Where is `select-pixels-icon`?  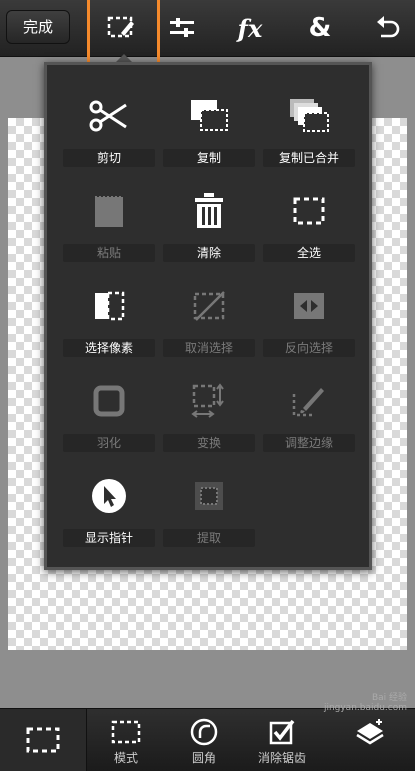 select-pixels-icon is located at coordinates (109, 306).